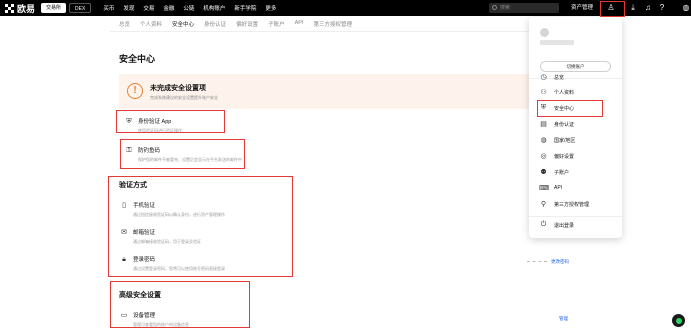 The image size is (691, 332). What do you see at coordinates (320, 31) in the screenshot?
I see `tab-divider` at bounding box center [320, 31].